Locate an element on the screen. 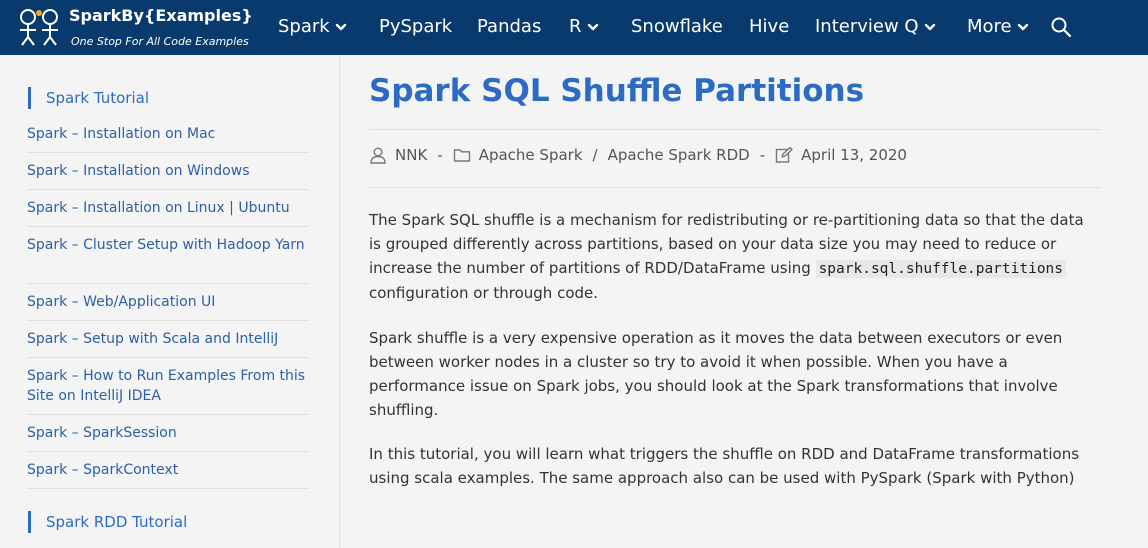 This screenshot has height=548, width=1148. nav-pyspark-label: PySpark is located at coordinates (416, 26).